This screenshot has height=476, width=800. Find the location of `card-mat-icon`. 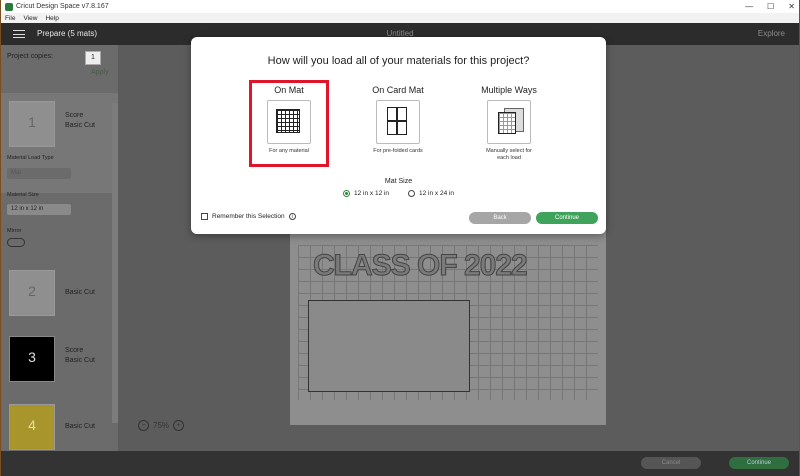

card-mat-icon is located at coordinates (398, 122).